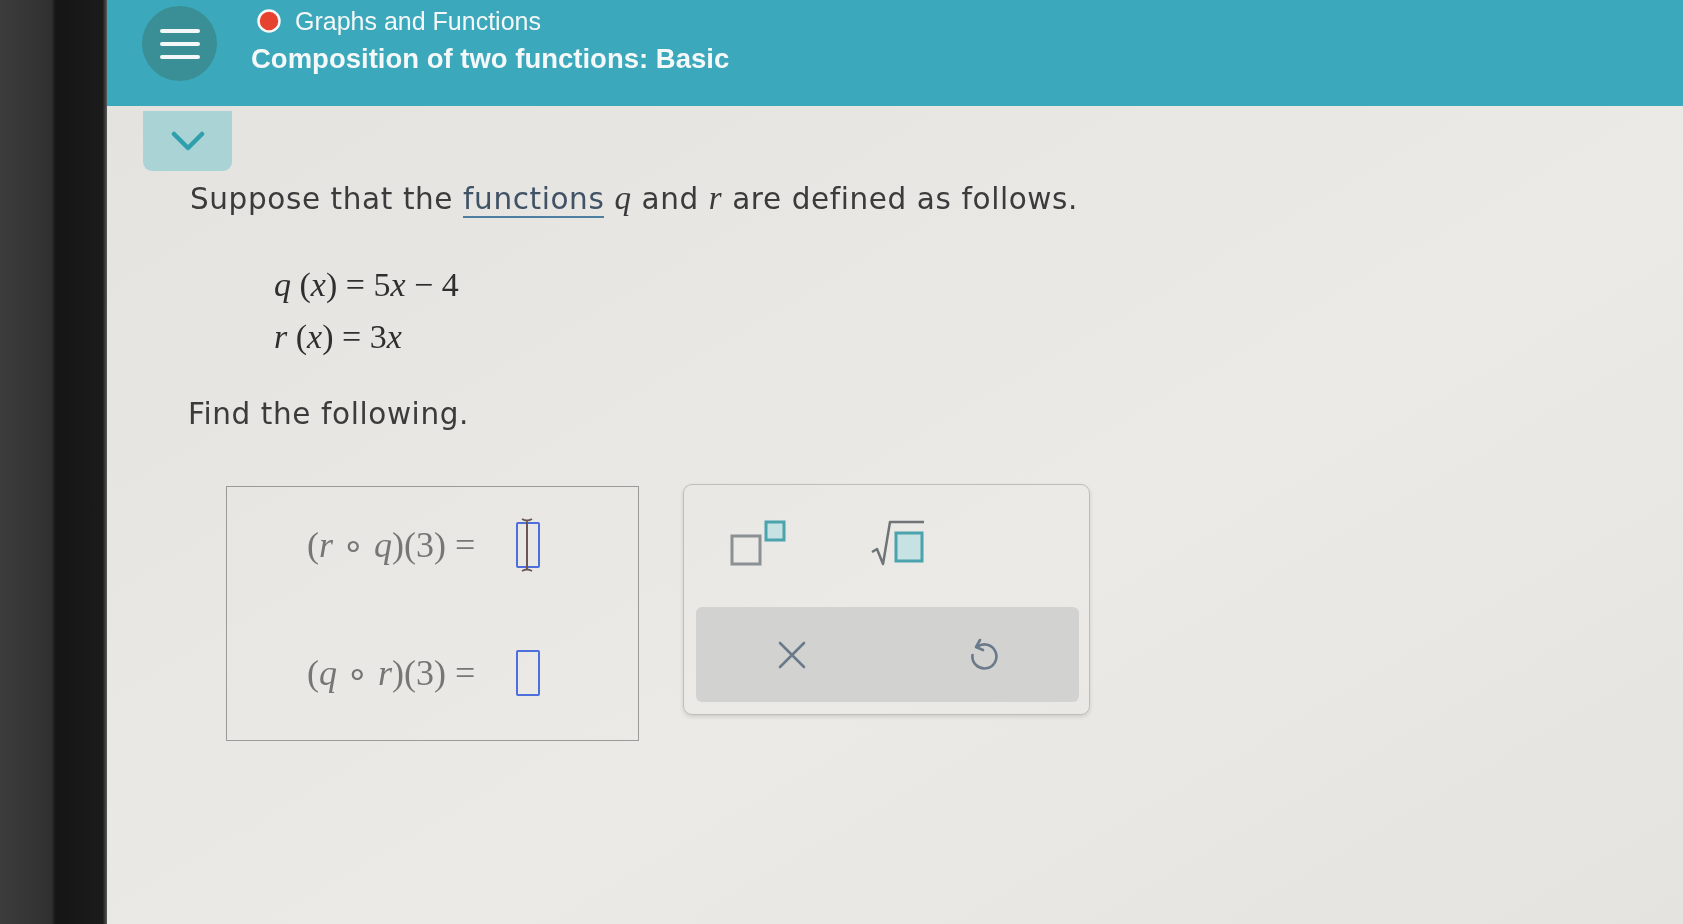 Image resolution: width=1683 pixels, height=924 pixels. Describe the element at coordinates (418, 21) in the screenshot. I see `topic-label: Graphs and Functions` at that location.